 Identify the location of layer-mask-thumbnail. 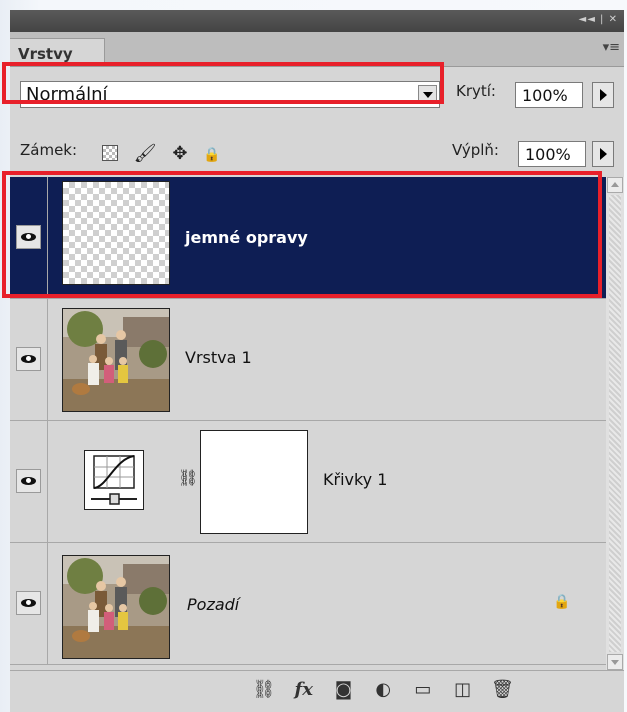
(254, 482).